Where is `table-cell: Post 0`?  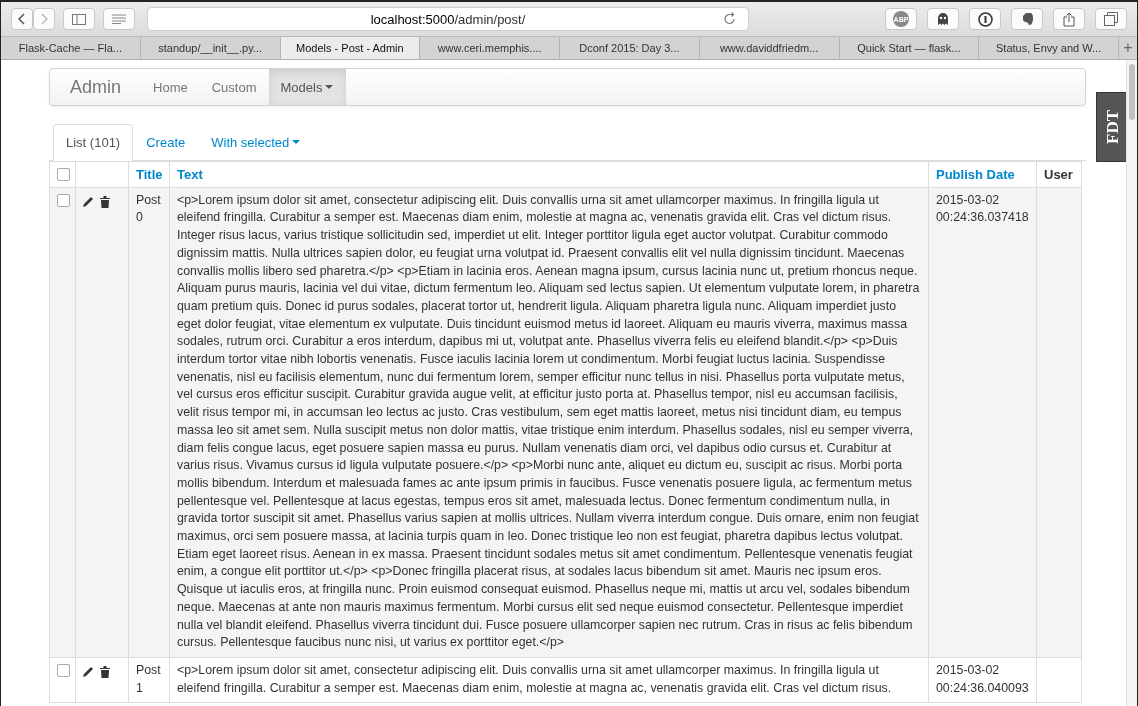
table-cell: Post 0 is located at coordinates (149, 422).